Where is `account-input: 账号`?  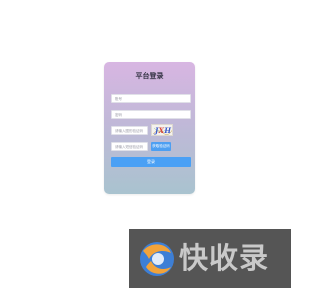 account-input: 账号 is located at coordinates (151, 98).